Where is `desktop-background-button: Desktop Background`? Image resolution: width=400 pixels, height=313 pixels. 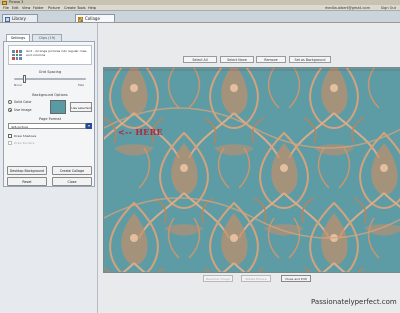
desktop-background-button: Desktop Background is located at coordinates (27, 170).